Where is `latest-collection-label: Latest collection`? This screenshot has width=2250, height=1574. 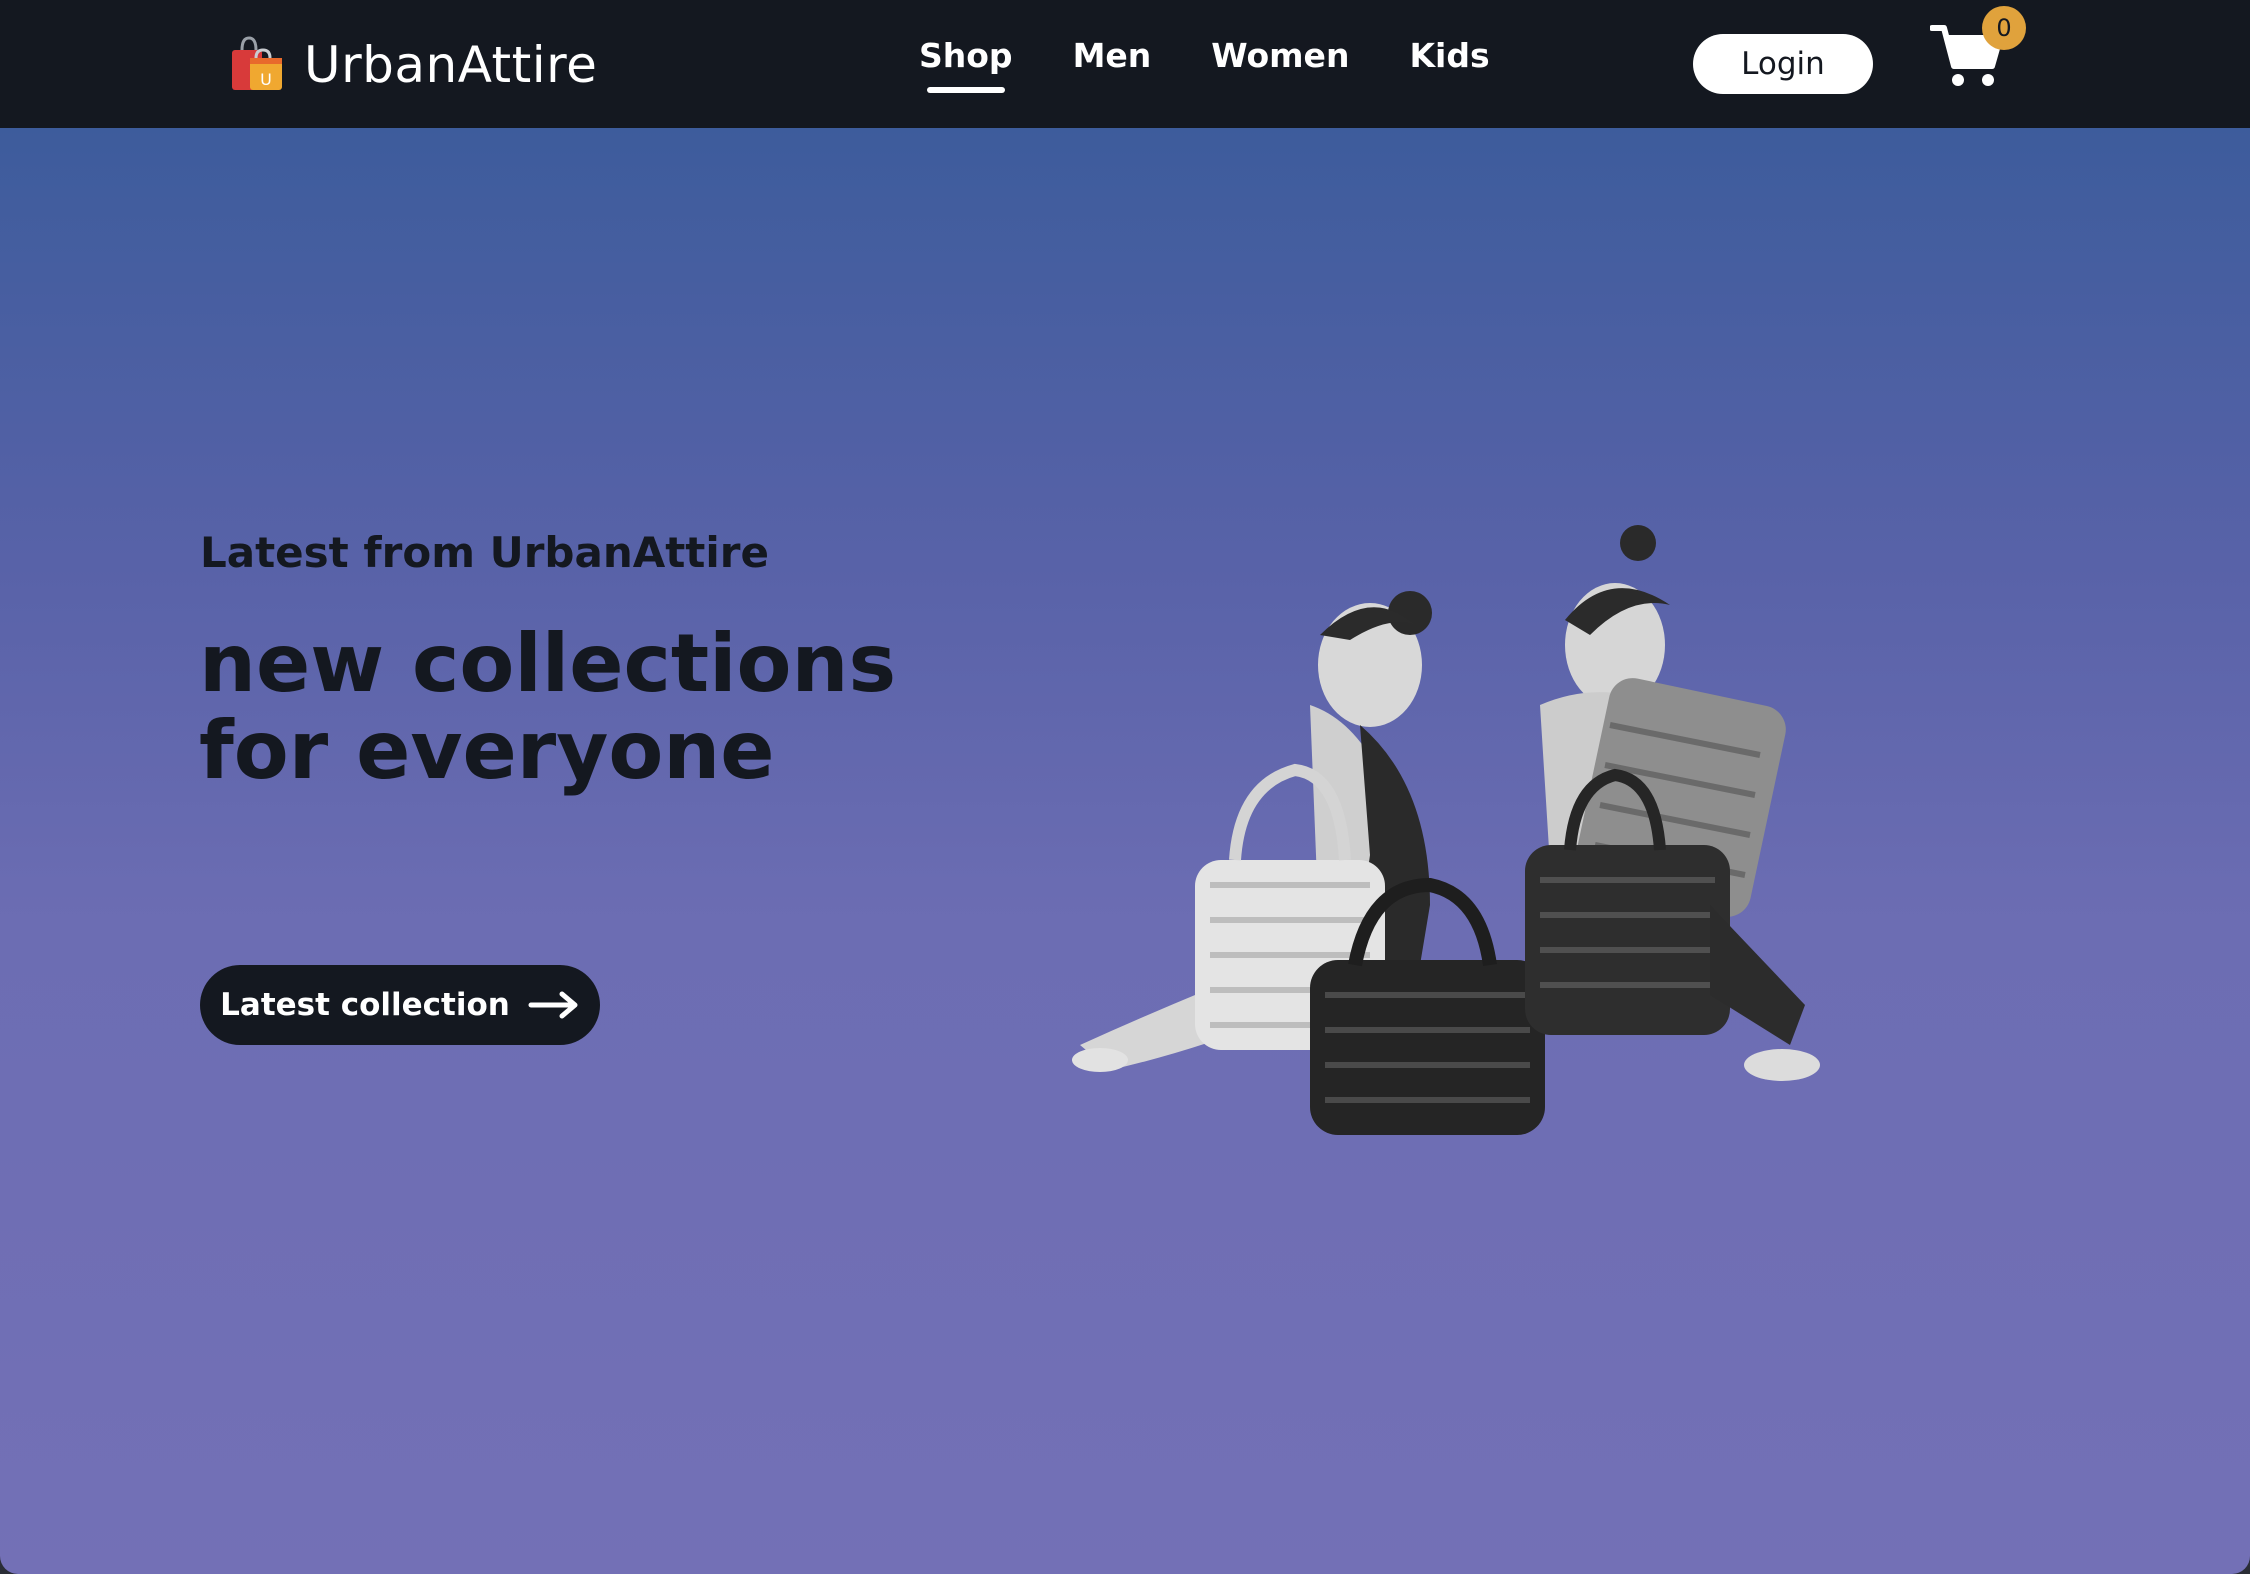
latest-collection-label: Latest collection is located at coordinates (365, 1005).